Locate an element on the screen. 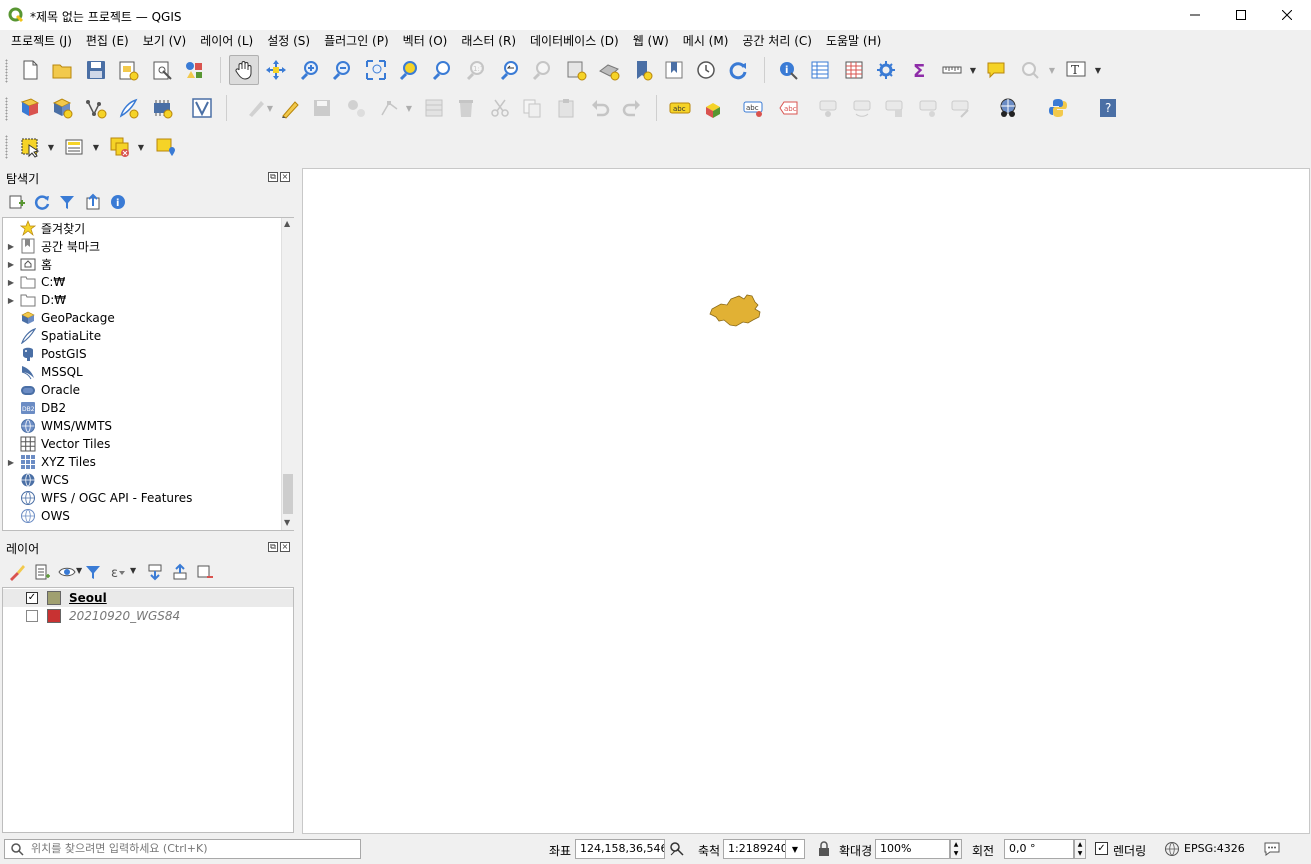  browser-item-home: ▶ 홈 is located at coordinates (143, 264).